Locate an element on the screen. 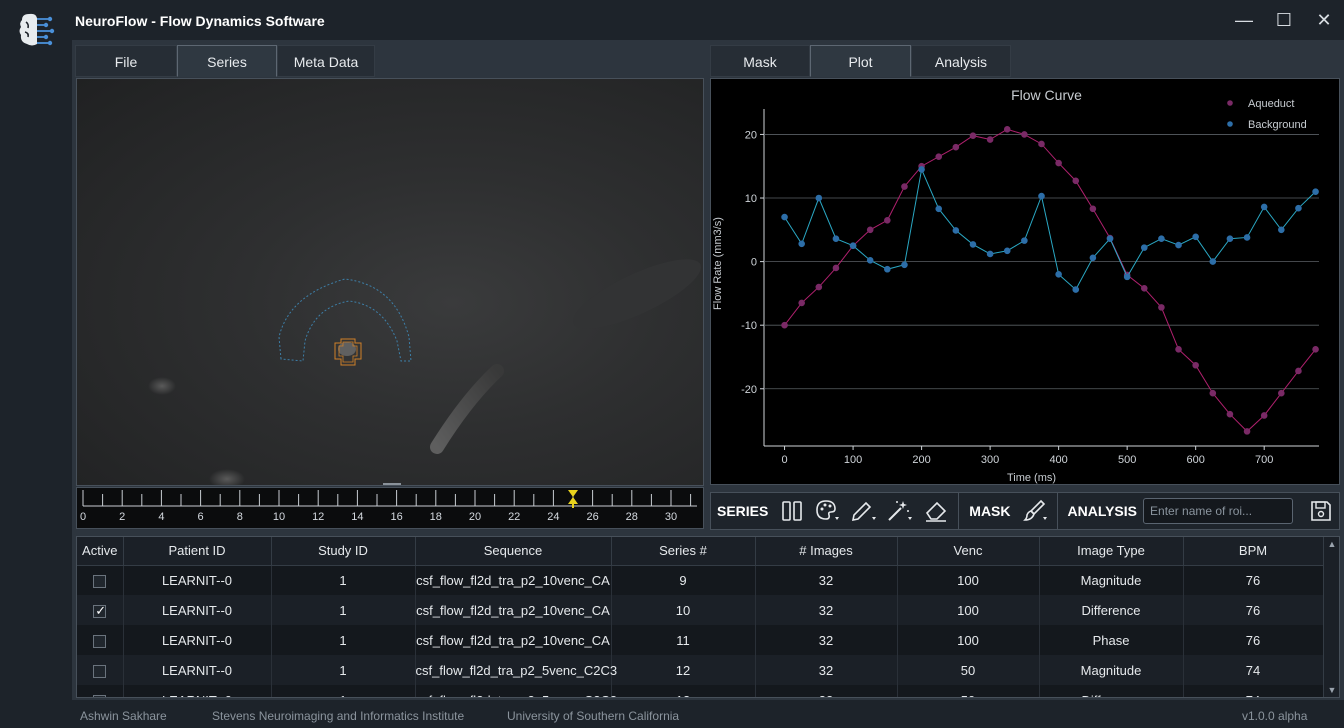 The width and height of the screenshot is (1344, 728). scroll-down-icon: ▼ is located at coordinates (1332, 690).